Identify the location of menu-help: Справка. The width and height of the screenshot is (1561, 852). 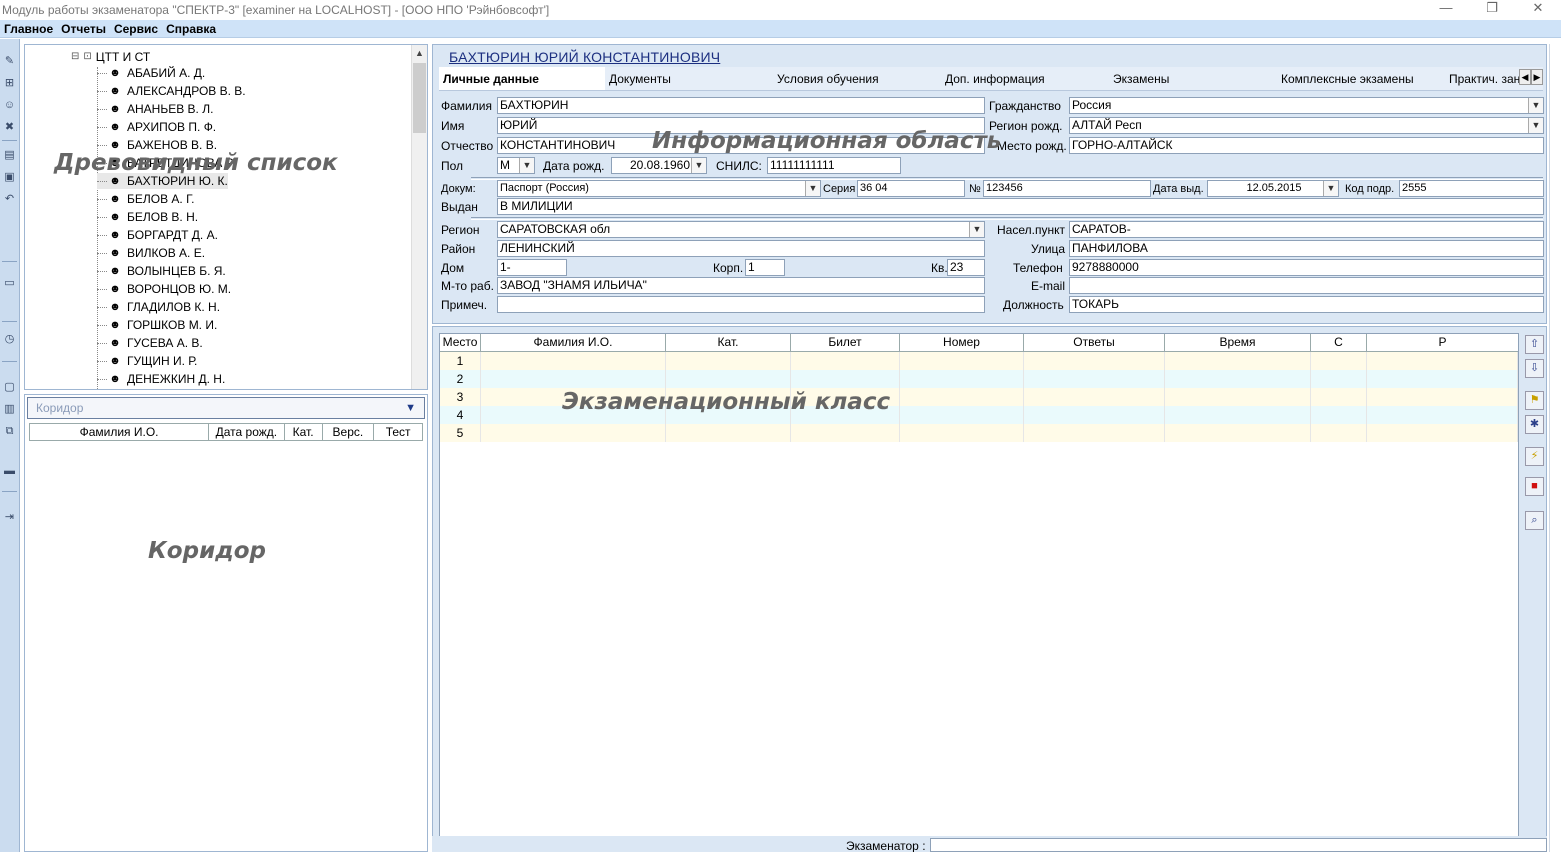
(191, 29).